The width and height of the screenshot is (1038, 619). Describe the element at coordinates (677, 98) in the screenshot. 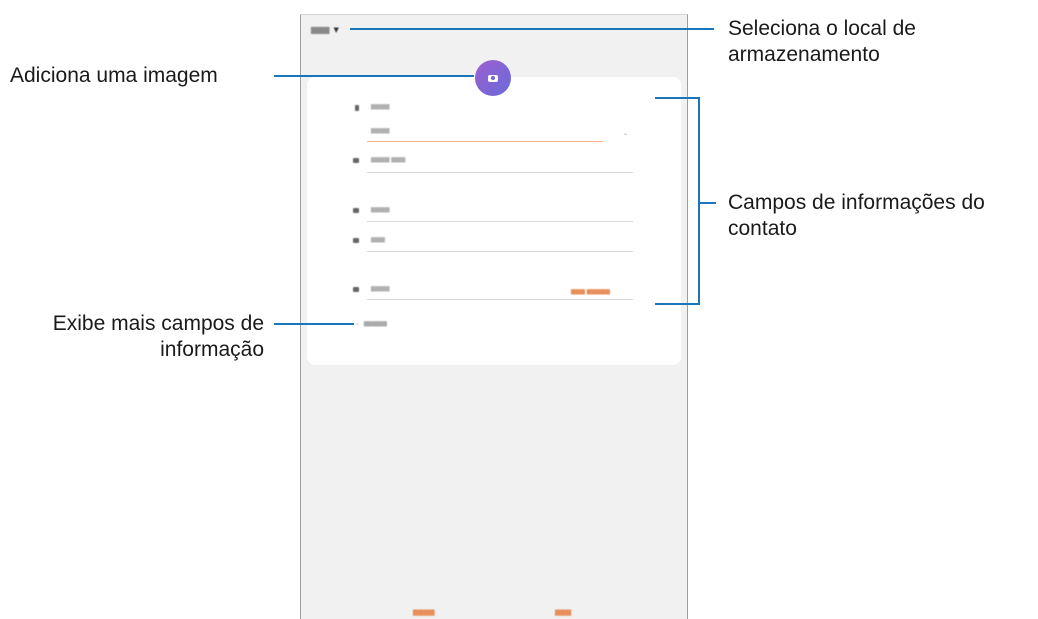

I see `callout-bracket-top` at that location.